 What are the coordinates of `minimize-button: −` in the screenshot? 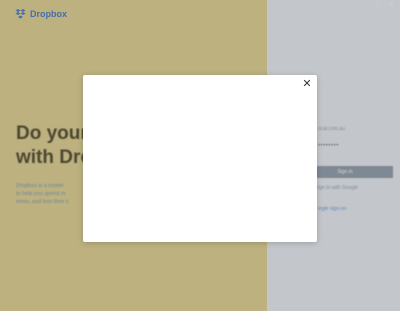 It's located at (366, 6).